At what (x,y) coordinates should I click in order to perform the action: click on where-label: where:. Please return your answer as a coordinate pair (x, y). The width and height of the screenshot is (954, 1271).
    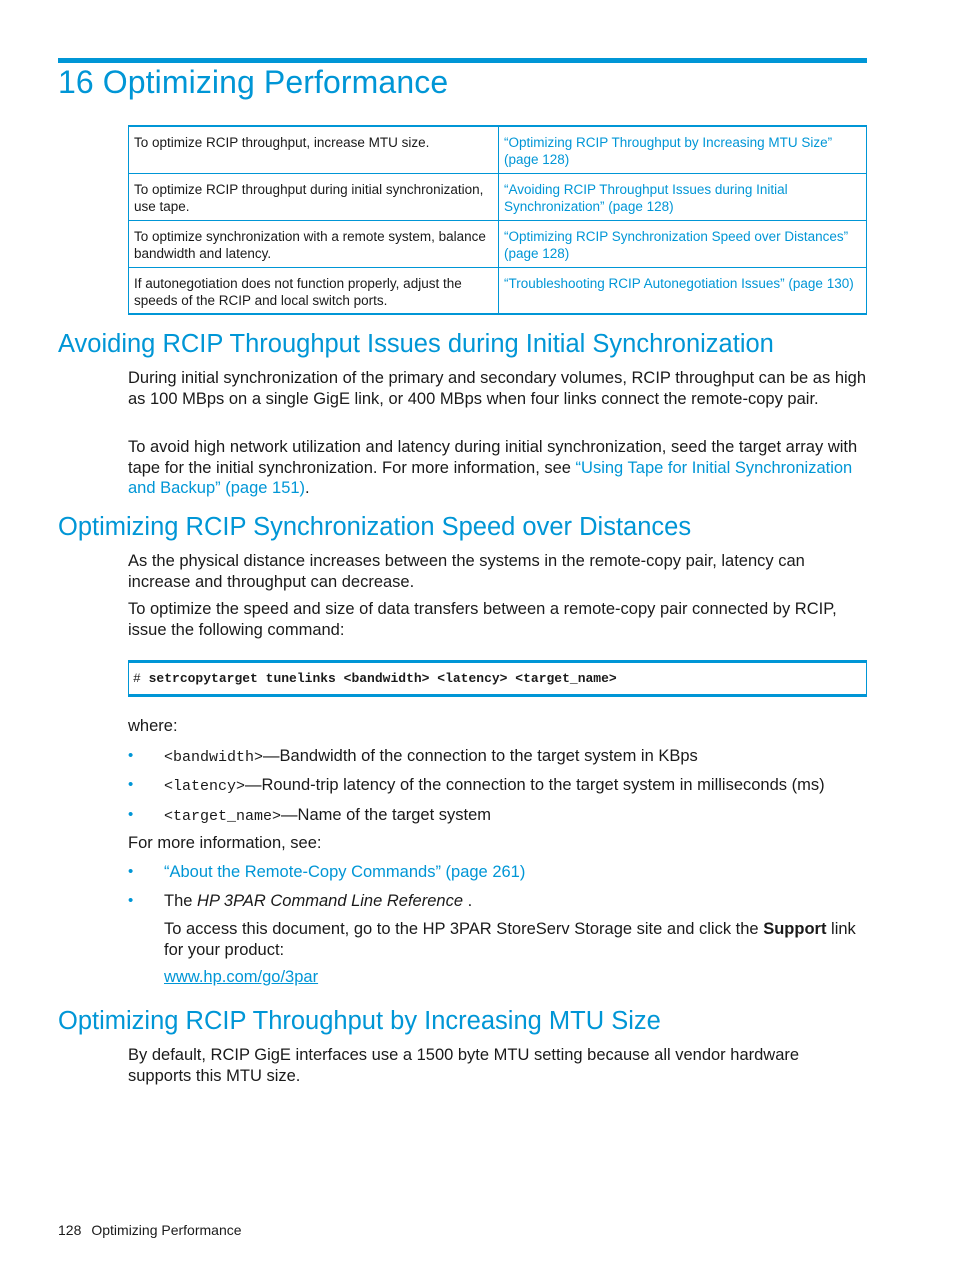
    Looking at the image, I should click on (153, 726).